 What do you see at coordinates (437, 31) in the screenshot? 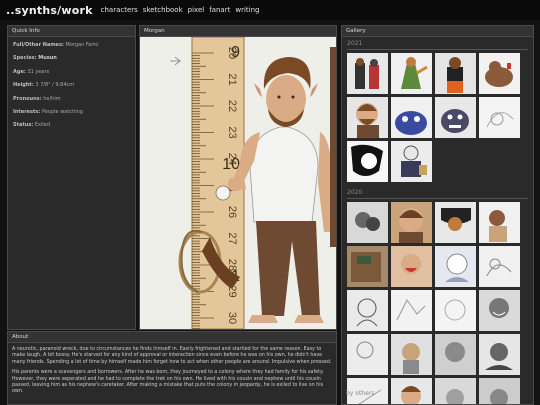
I see `gallery-header: Gallery` at bounding box center [437, 31].